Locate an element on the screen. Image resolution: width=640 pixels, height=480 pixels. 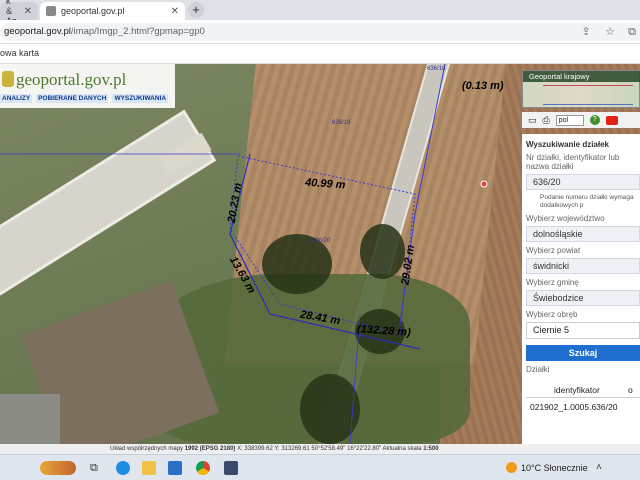
coord-x: X: 338399.62 is located at coordinates (255, 449).